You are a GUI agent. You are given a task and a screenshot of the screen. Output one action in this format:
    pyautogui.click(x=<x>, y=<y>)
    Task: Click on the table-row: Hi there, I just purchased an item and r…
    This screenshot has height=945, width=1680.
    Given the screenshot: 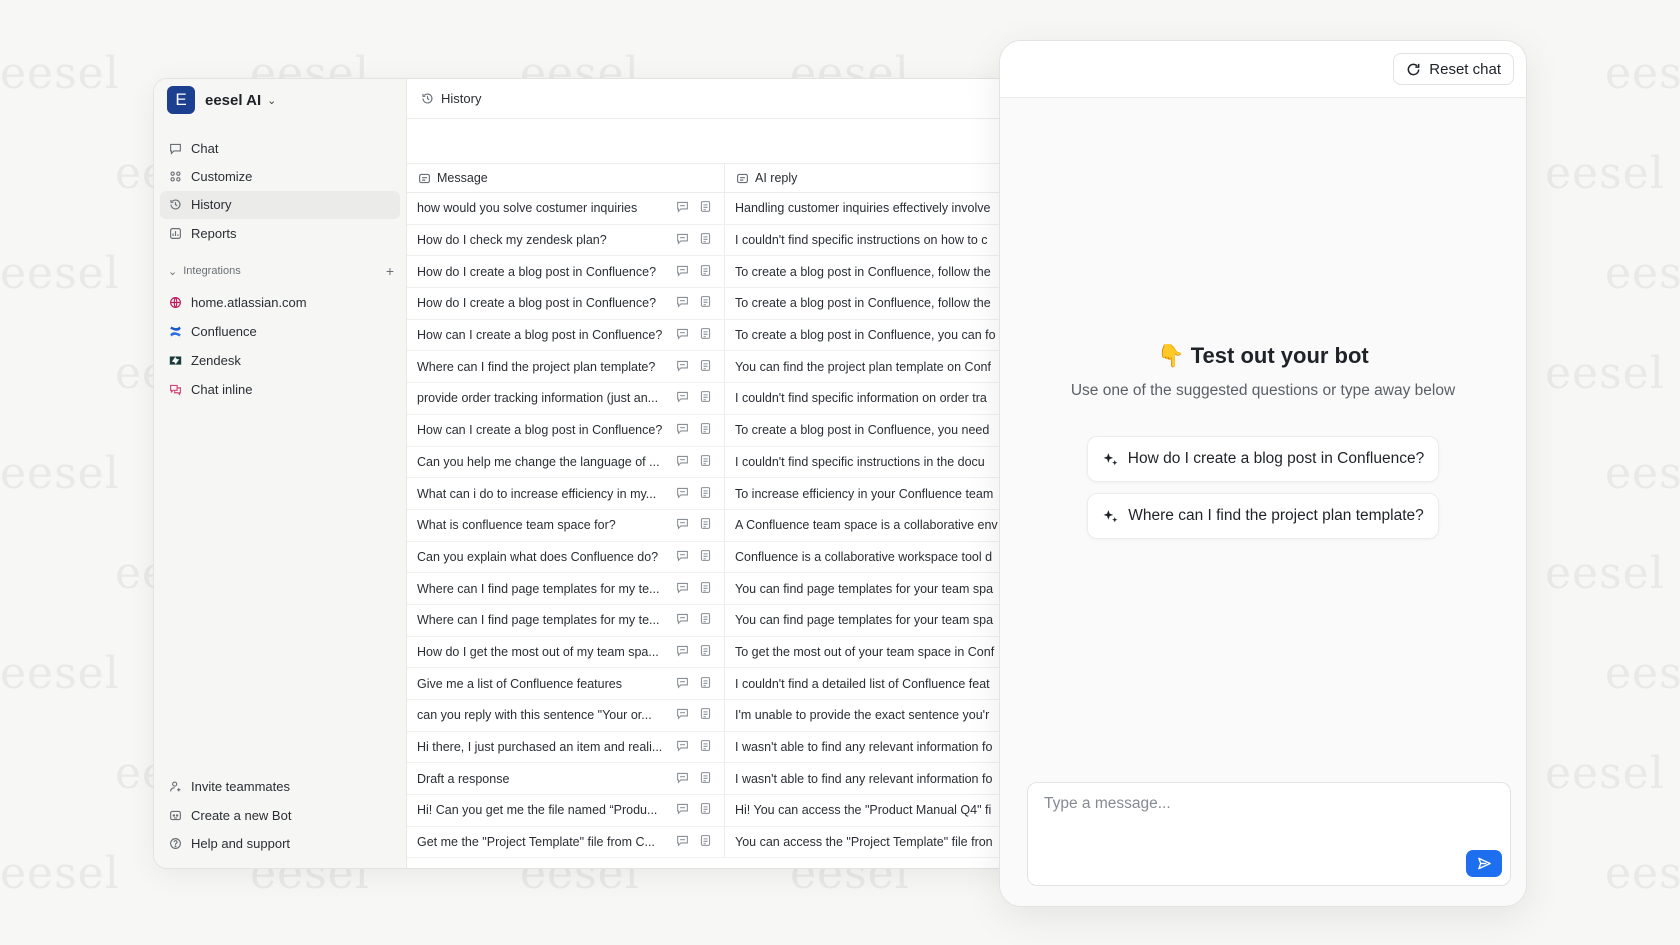 What is the action you would take?
    pyautogui.click(x=709, y=747)
    